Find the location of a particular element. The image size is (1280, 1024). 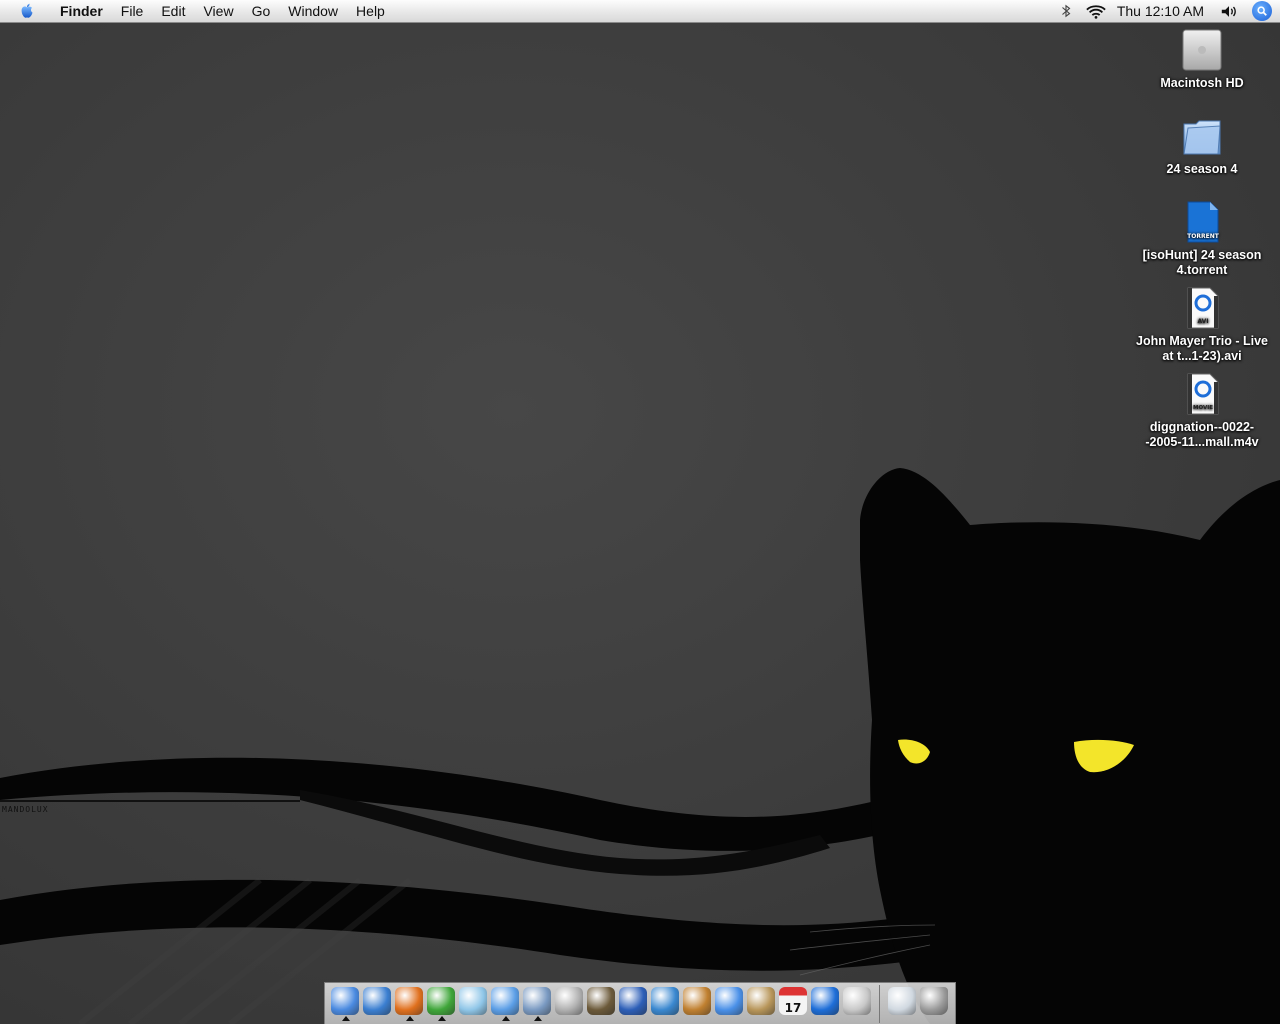

dock-item-iphoto is located at coordinates (601, 1003).